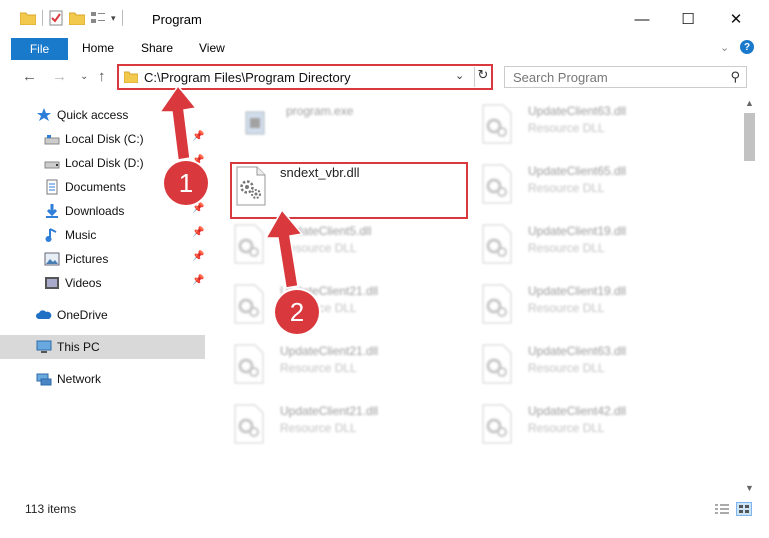 This screenshot has height=538, width=769. I want to click on sidebar-item-downloads: Downloads 📌, so click(102, 211).